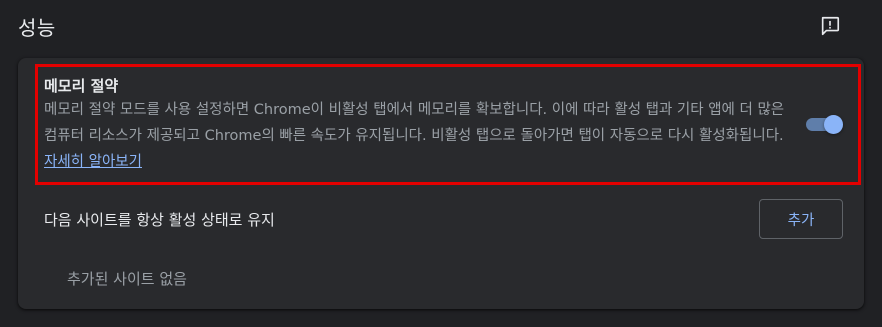  Describe the element at coordinates (833, 124) in the screenshot. I see `toggle-knob` at that location.